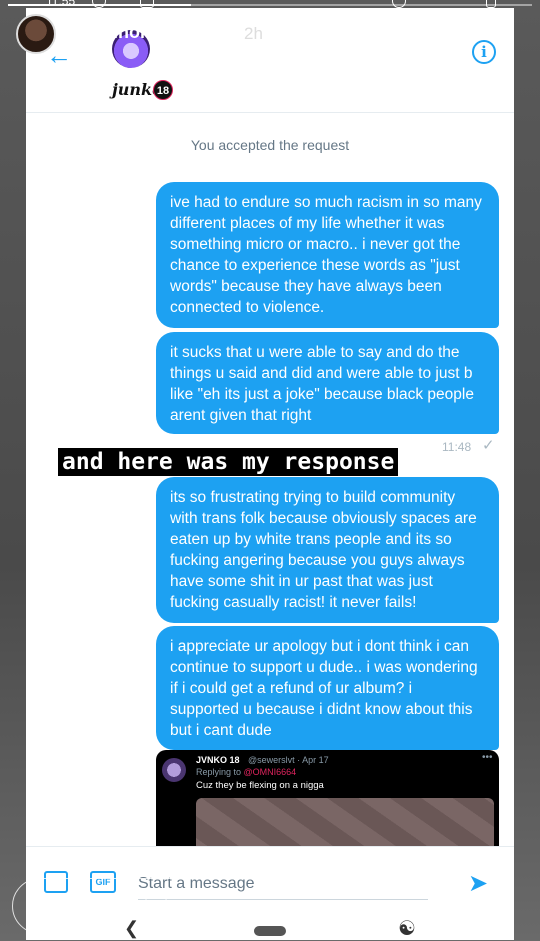  Describe the element at coordinates (288, 760) in the screenshot. I see `tweet-handle: @sewerslvt · Apr 17` at that location.